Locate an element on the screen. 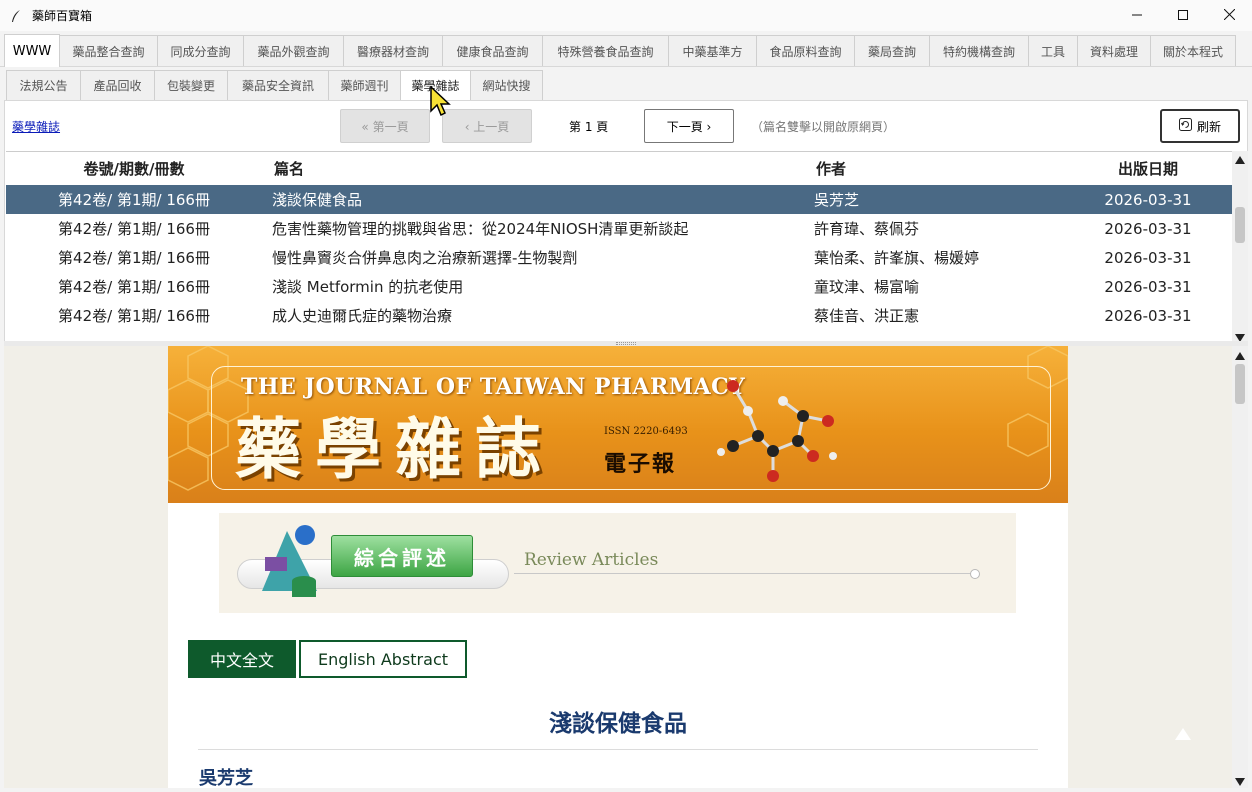  back-to-top-icon is located at coordinates (1183, 734).